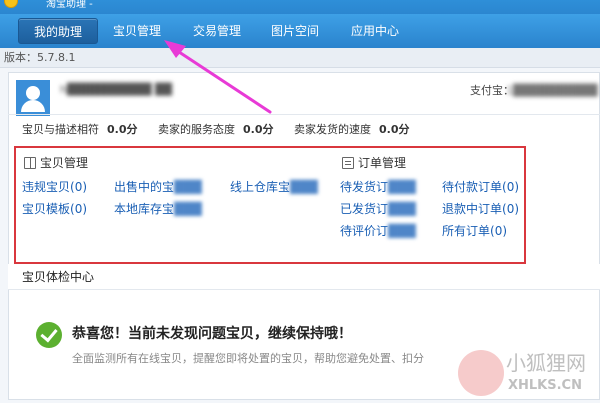 This screenshot has height=403, width=600. I want to click on tab-my-assistant: 我的助理, so click(58, 31).